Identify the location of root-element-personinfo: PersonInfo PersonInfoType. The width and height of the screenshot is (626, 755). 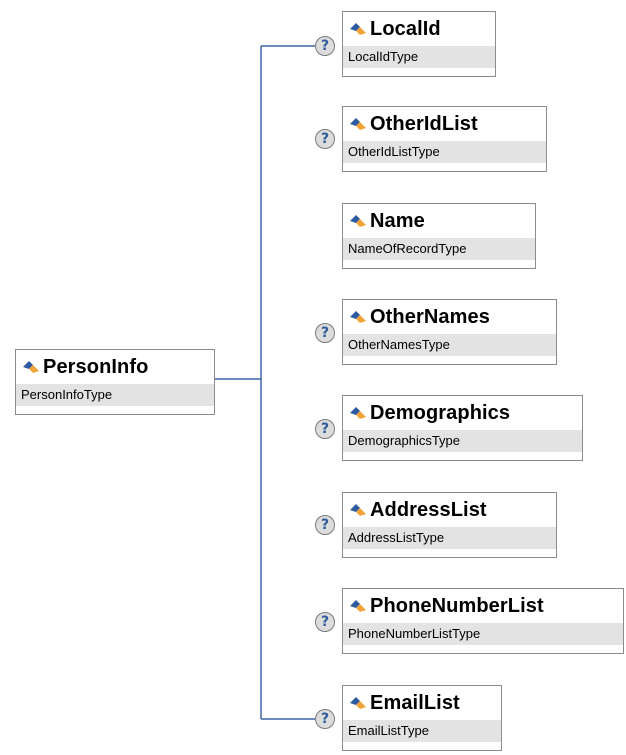
(115, 382).